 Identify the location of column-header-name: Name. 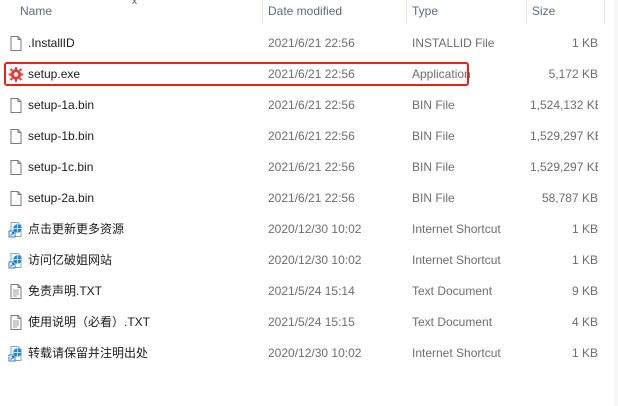
(36, 12).